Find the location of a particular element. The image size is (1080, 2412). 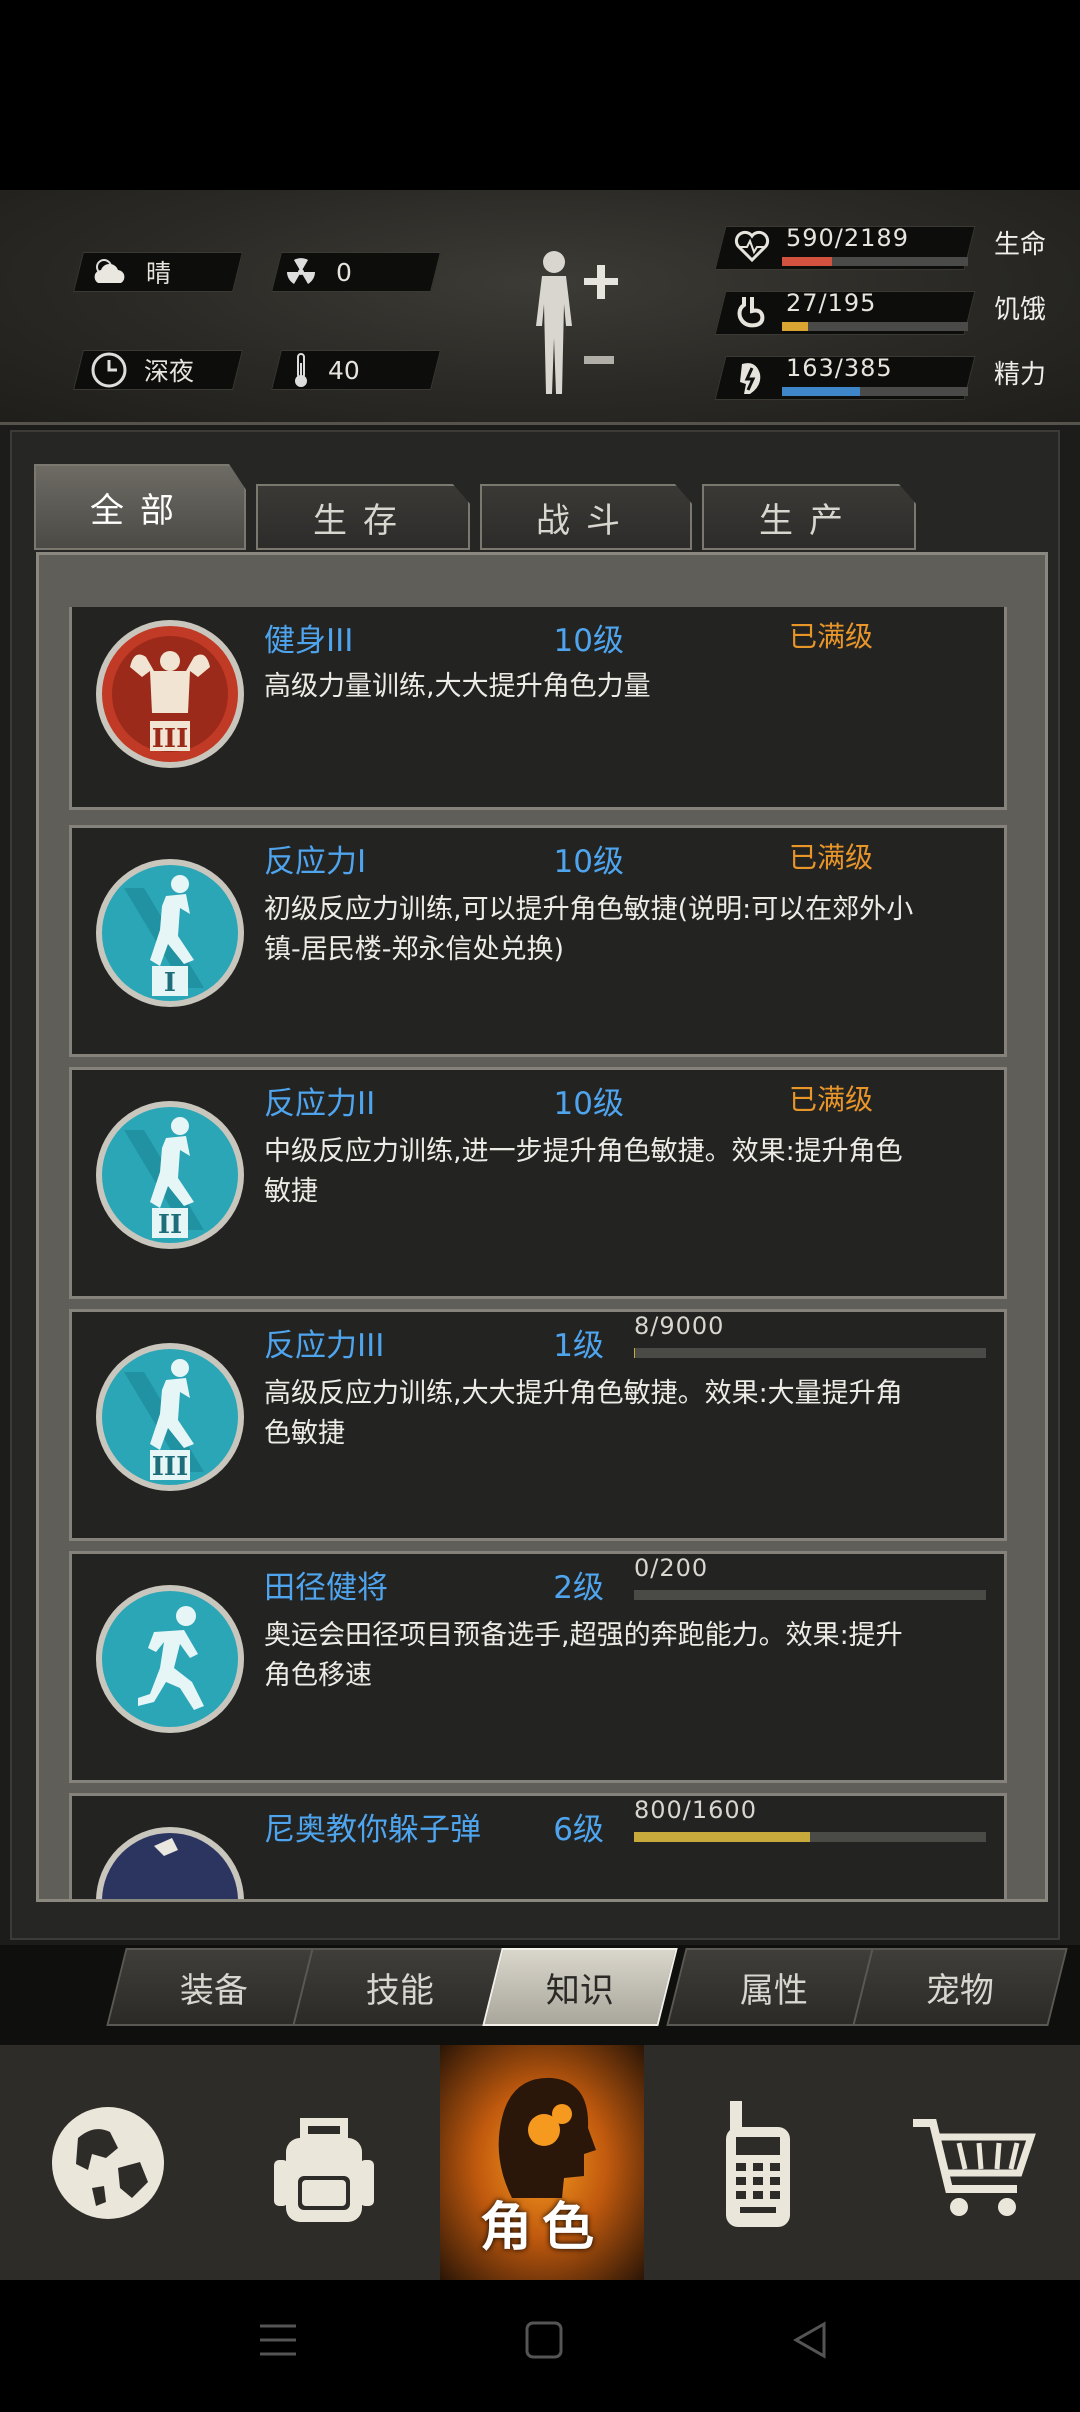

system-navigation-bar is located at coordinates (540, 2346).